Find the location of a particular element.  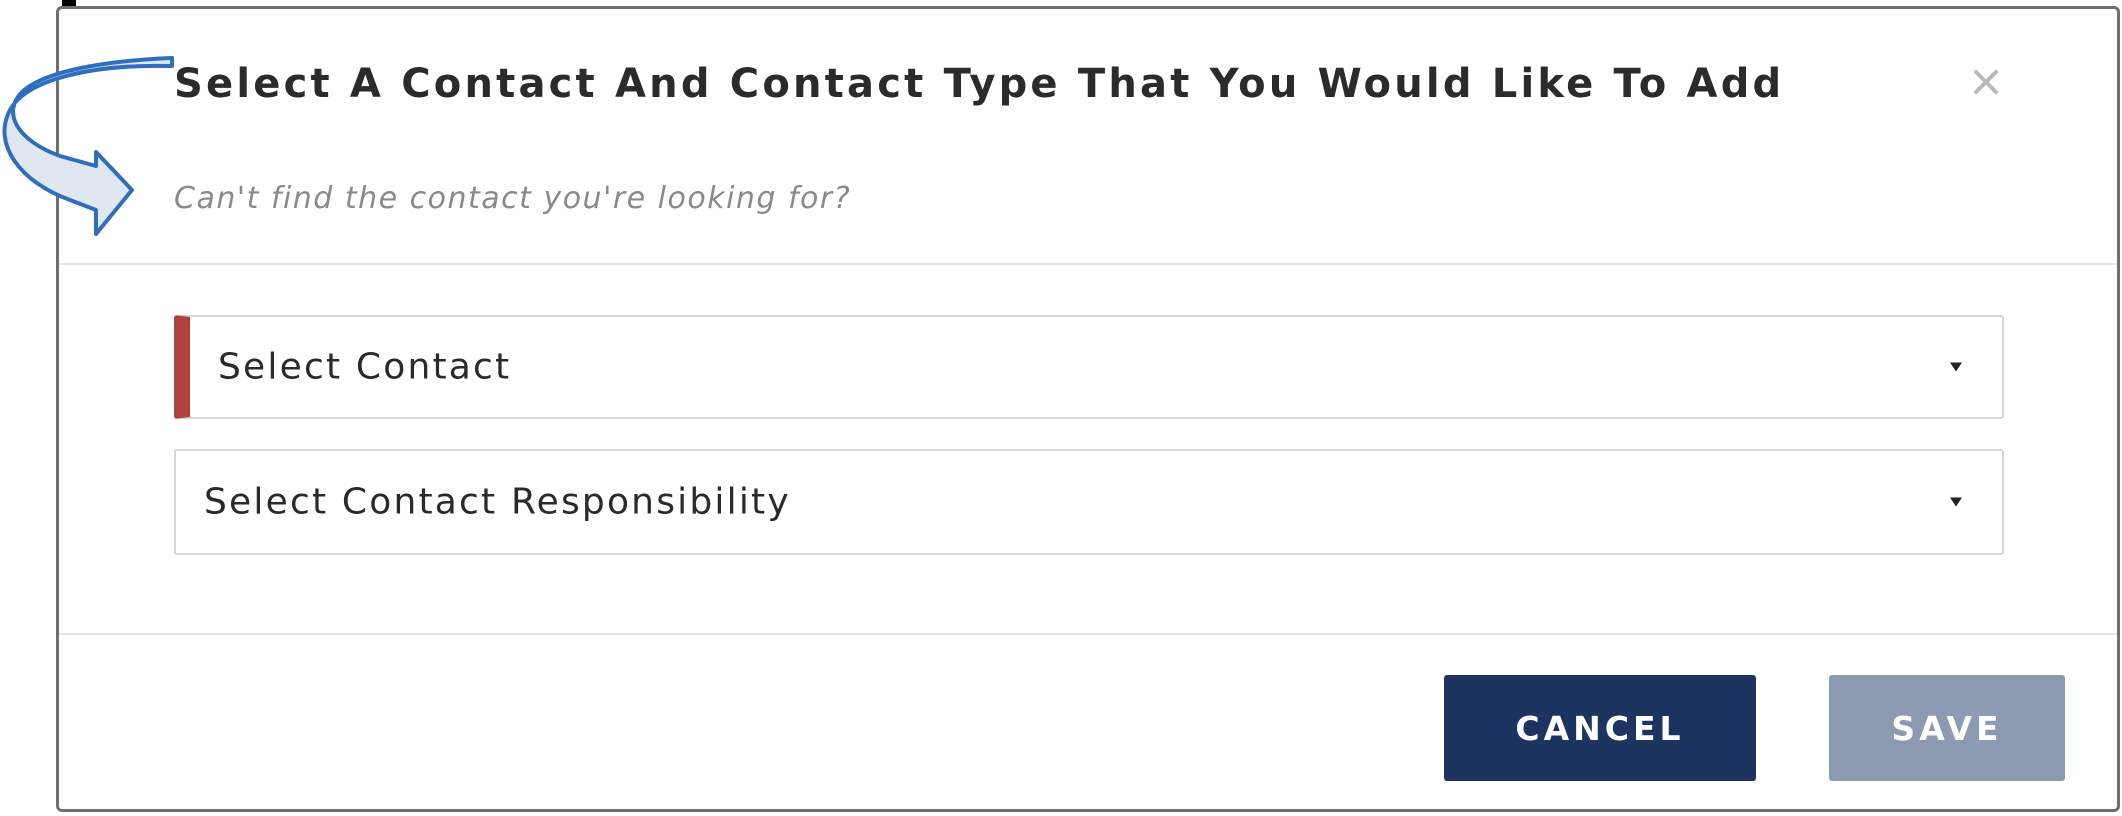

close-icon is located at coordinates (1986, 82).